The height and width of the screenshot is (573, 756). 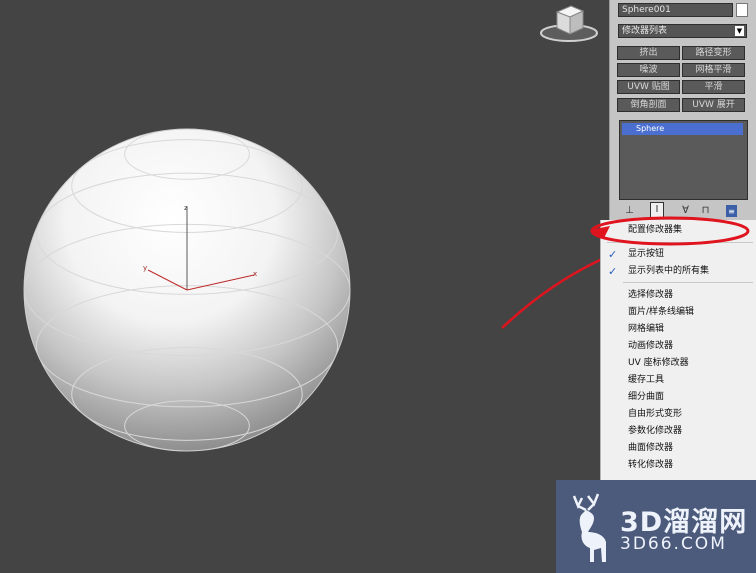 What do you see at coordinates (650, 448) in the screenshot?
I see `menu-item-modifier-set: 曲面修改器` at bounding box center [650, 448].